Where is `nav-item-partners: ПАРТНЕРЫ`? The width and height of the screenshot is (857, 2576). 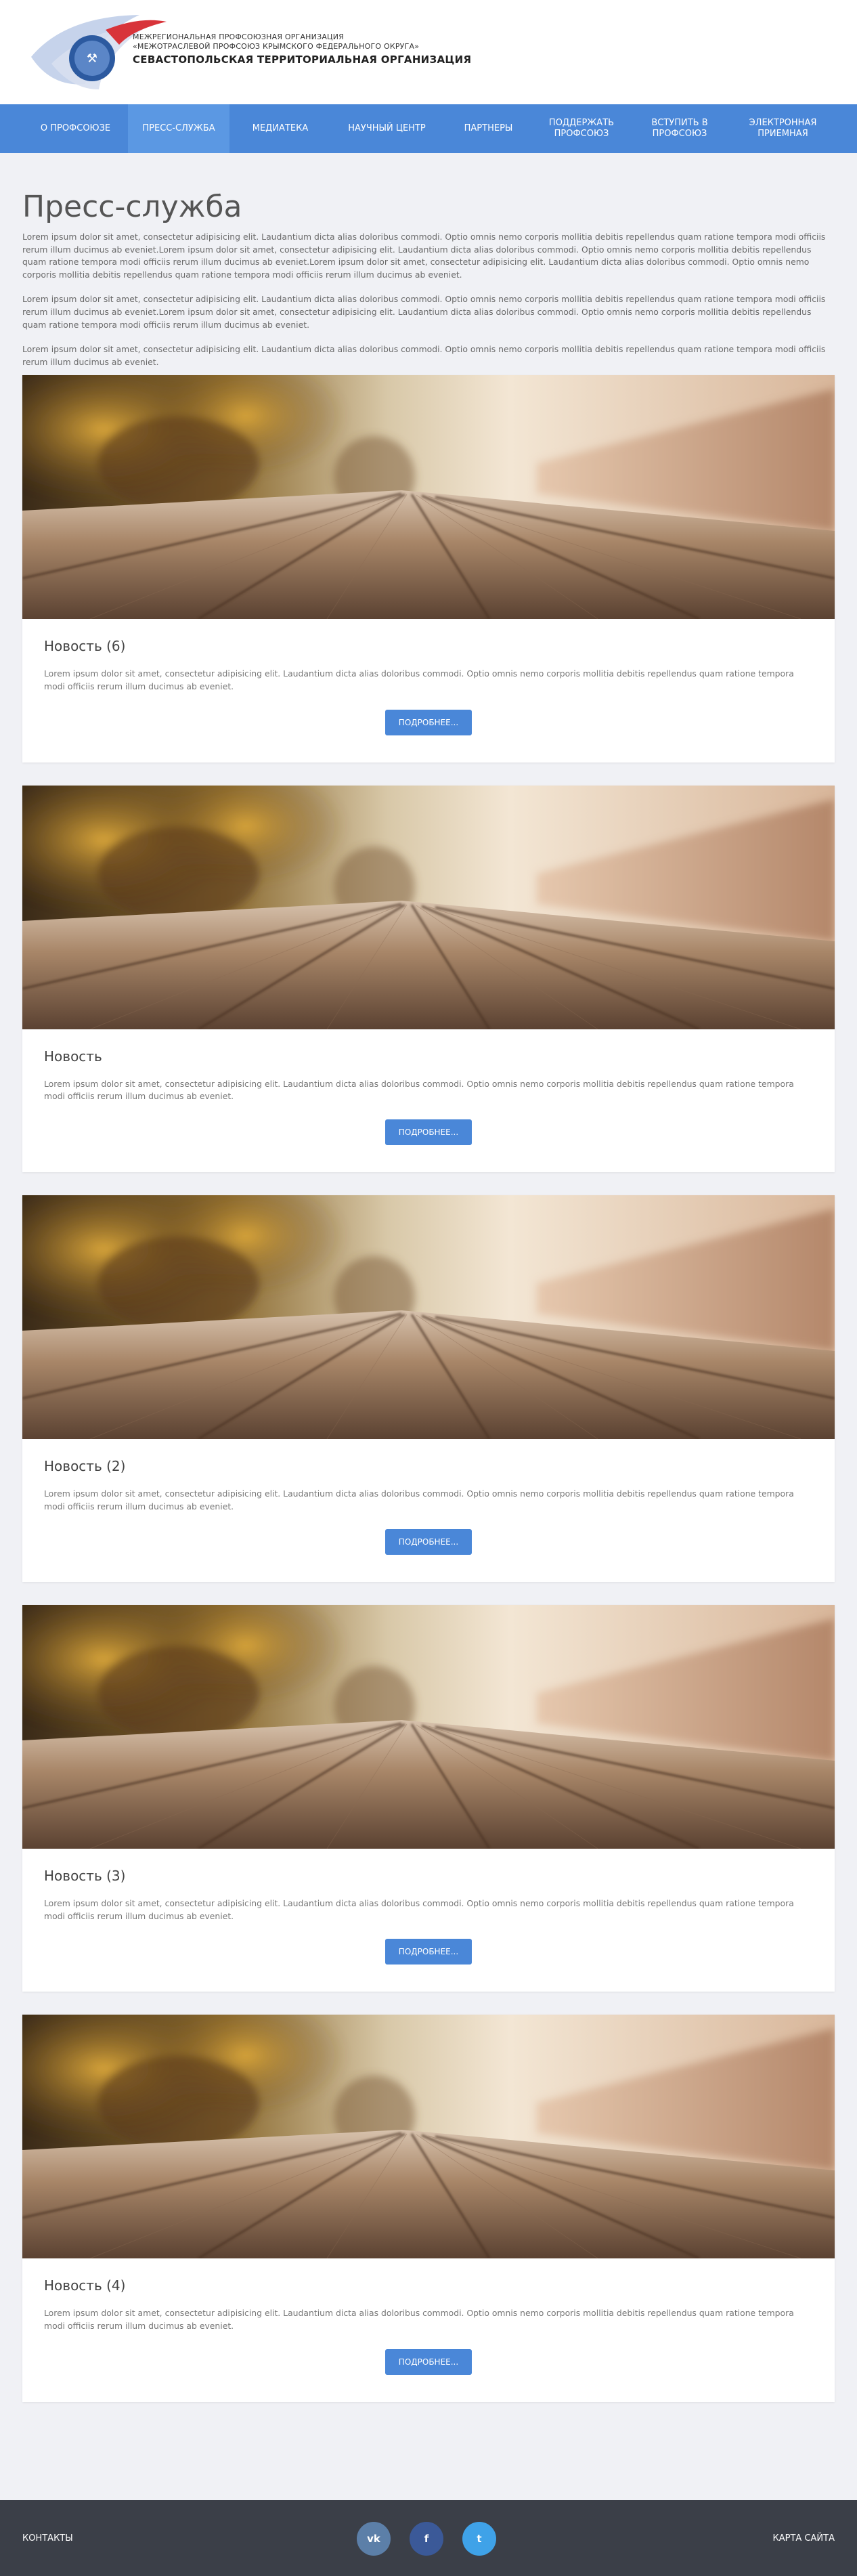 nav-item-partners: ПАРТНЕРЫ is located at coordinates (488, 128).